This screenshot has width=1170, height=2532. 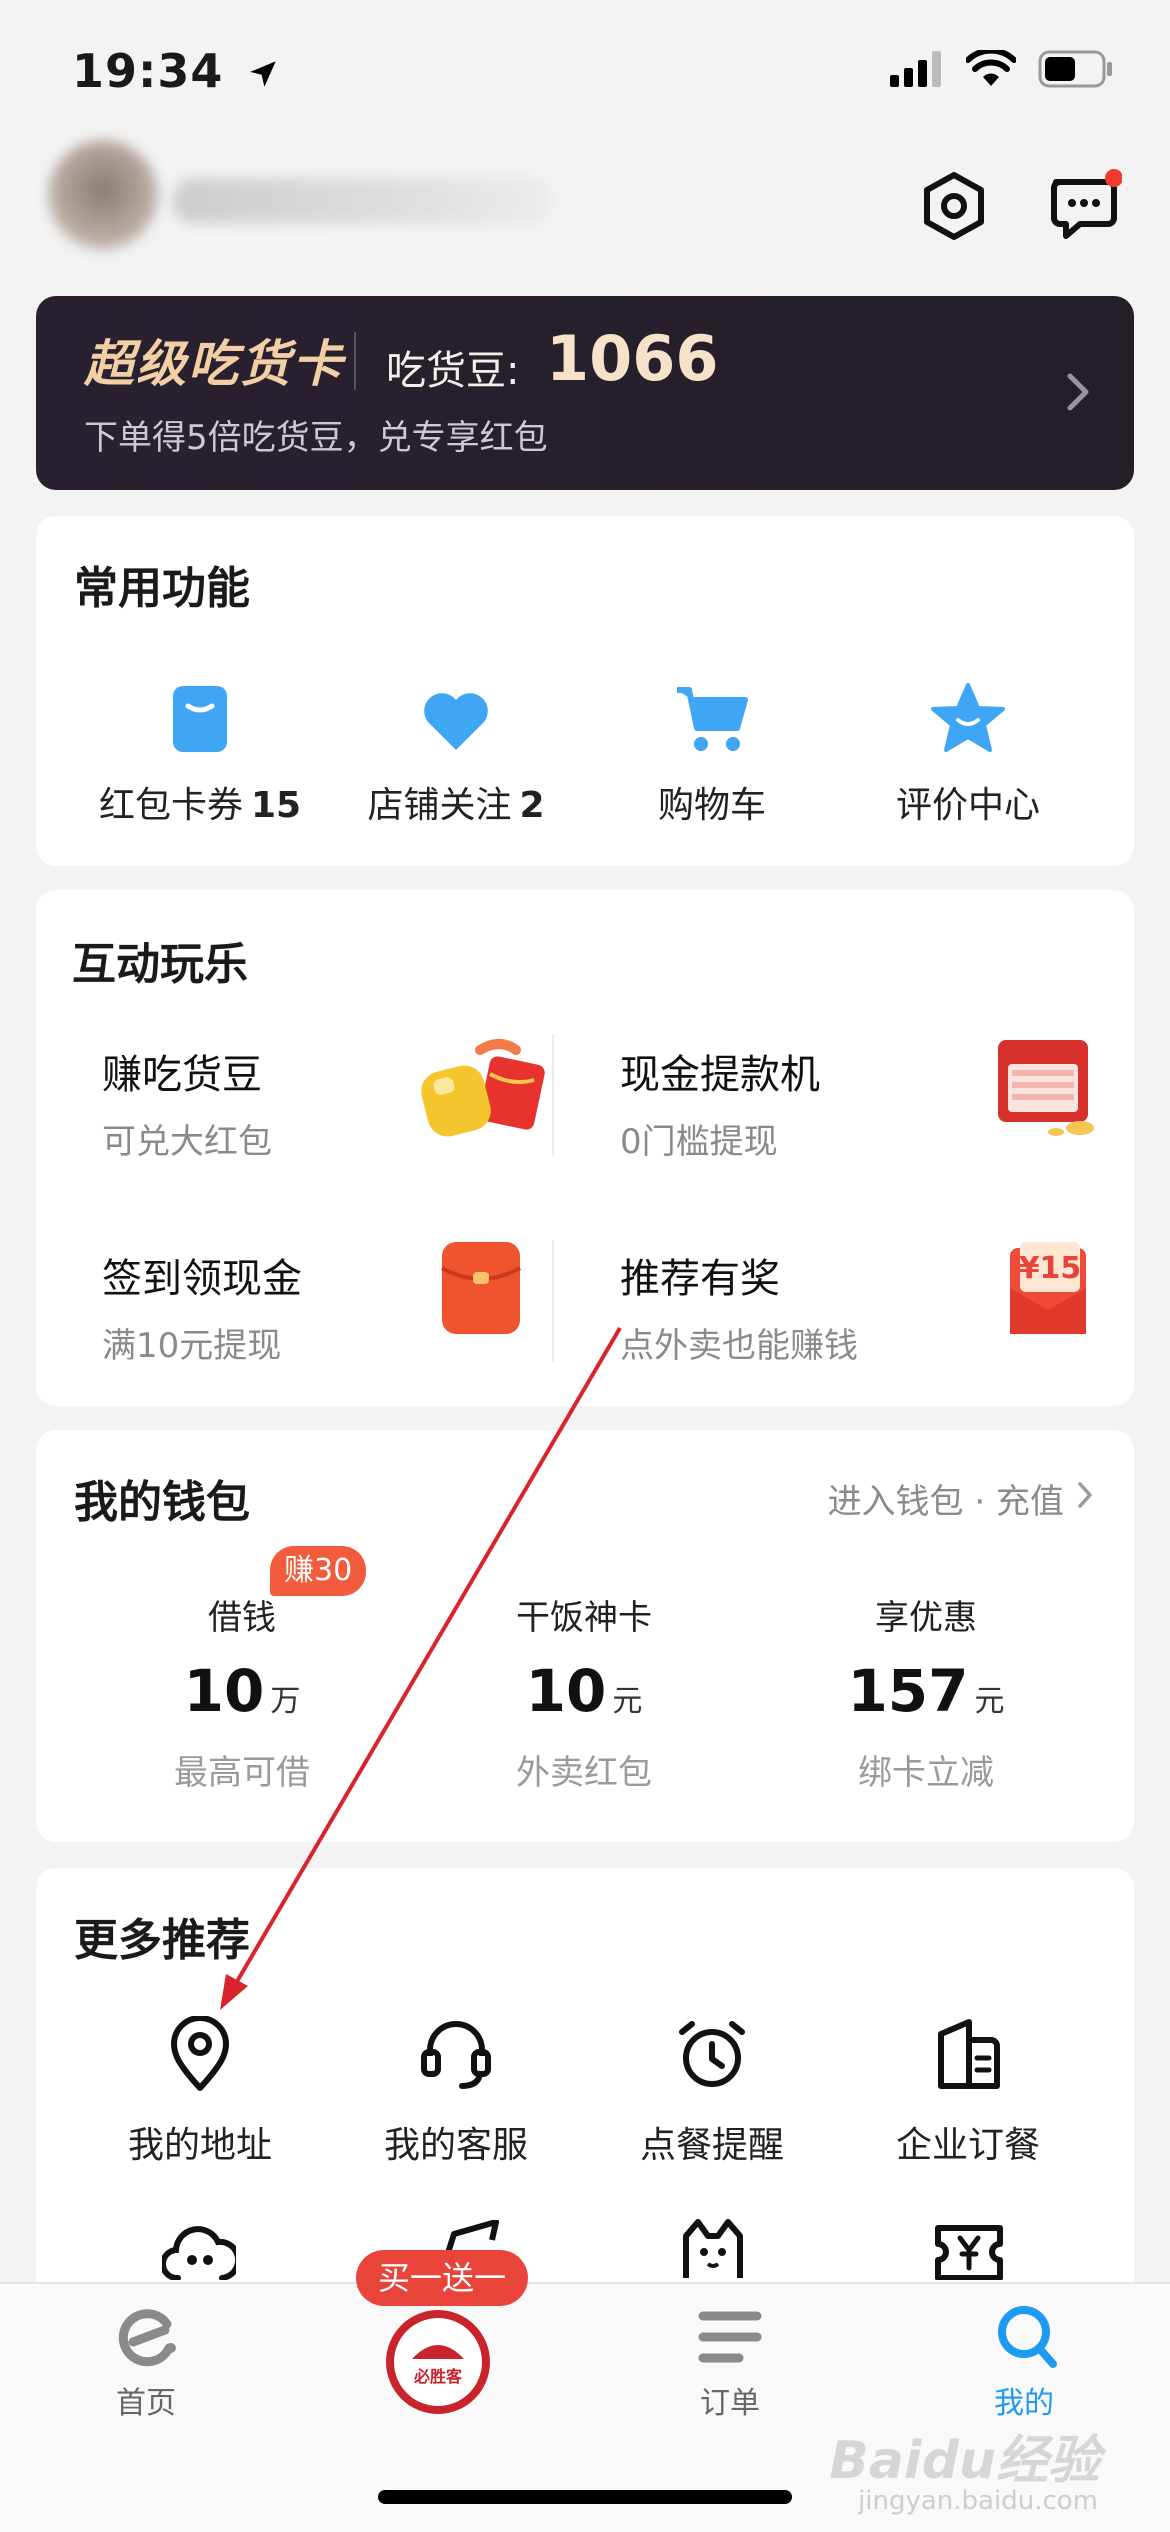 What do you see at coordinates (146, 2337) in the screenshot?
I see `eleme-home-icon` at bounding box center [146, 2337].